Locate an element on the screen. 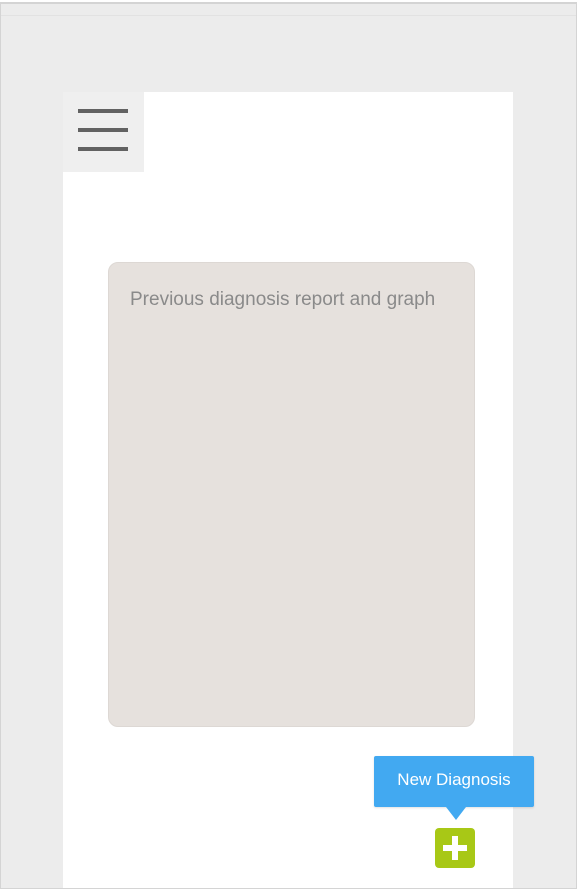  new-diagnosis-tooltip: New Diagnosis is located at coordinates (454, 788).